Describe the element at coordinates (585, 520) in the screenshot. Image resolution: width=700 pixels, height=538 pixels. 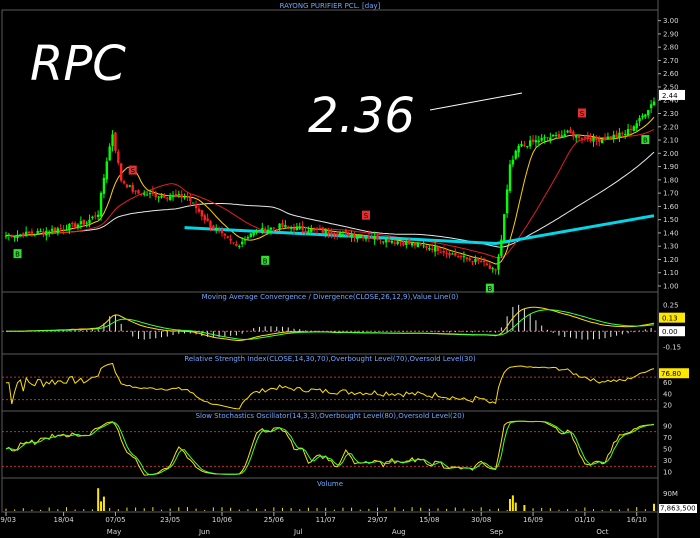
I see `x-tick-label: 01/10` at that location.